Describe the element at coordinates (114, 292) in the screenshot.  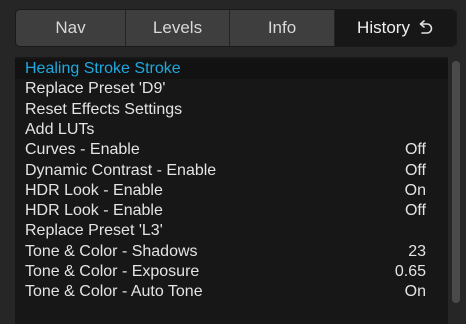
I see `history-item-label: Tone & Color - Auto Tone` at that location.